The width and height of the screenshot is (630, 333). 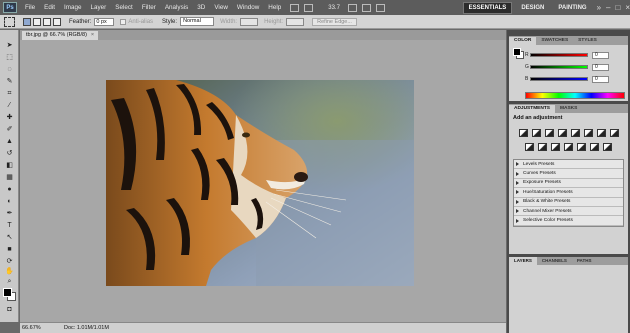 I want to click on history-brush-icon: ↺, so click(x=9, y=153).